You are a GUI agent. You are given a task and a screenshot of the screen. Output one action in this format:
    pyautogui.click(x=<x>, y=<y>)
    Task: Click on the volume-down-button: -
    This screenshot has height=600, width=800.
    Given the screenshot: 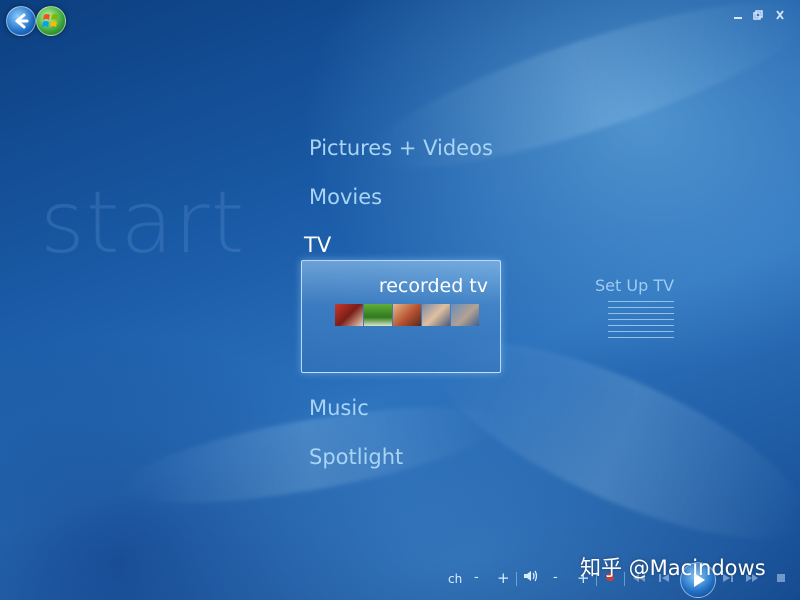 What is the action you would take?
    pyautogui.click(x=555, y=577)
    